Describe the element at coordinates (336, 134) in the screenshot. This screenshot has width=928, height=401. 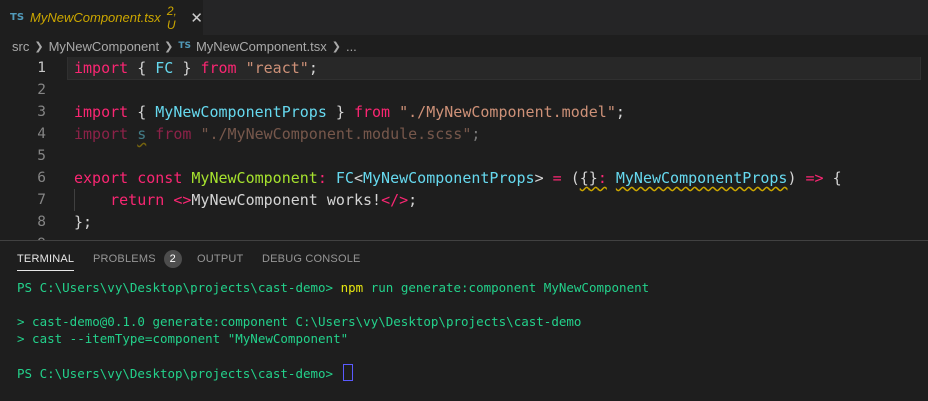
I see `string: "./MyNewComponent.module.scss"` at that location.